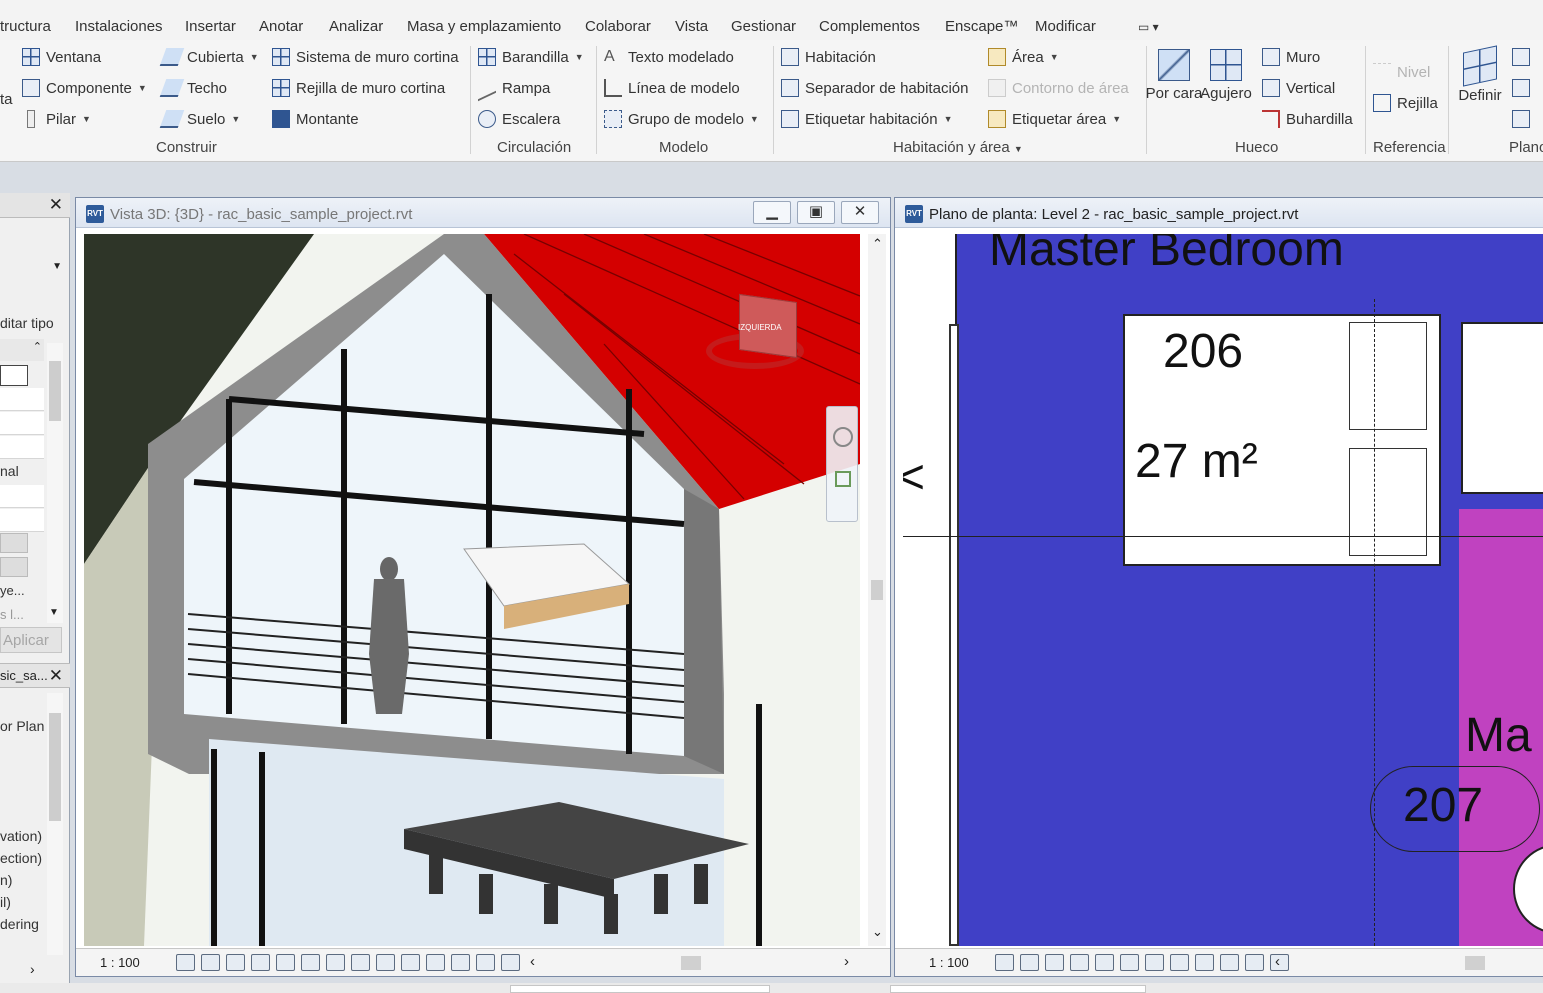 The image size is (1543, 993). I want to click on floor-plan-scale: 1 : 100, so click(949, 962).